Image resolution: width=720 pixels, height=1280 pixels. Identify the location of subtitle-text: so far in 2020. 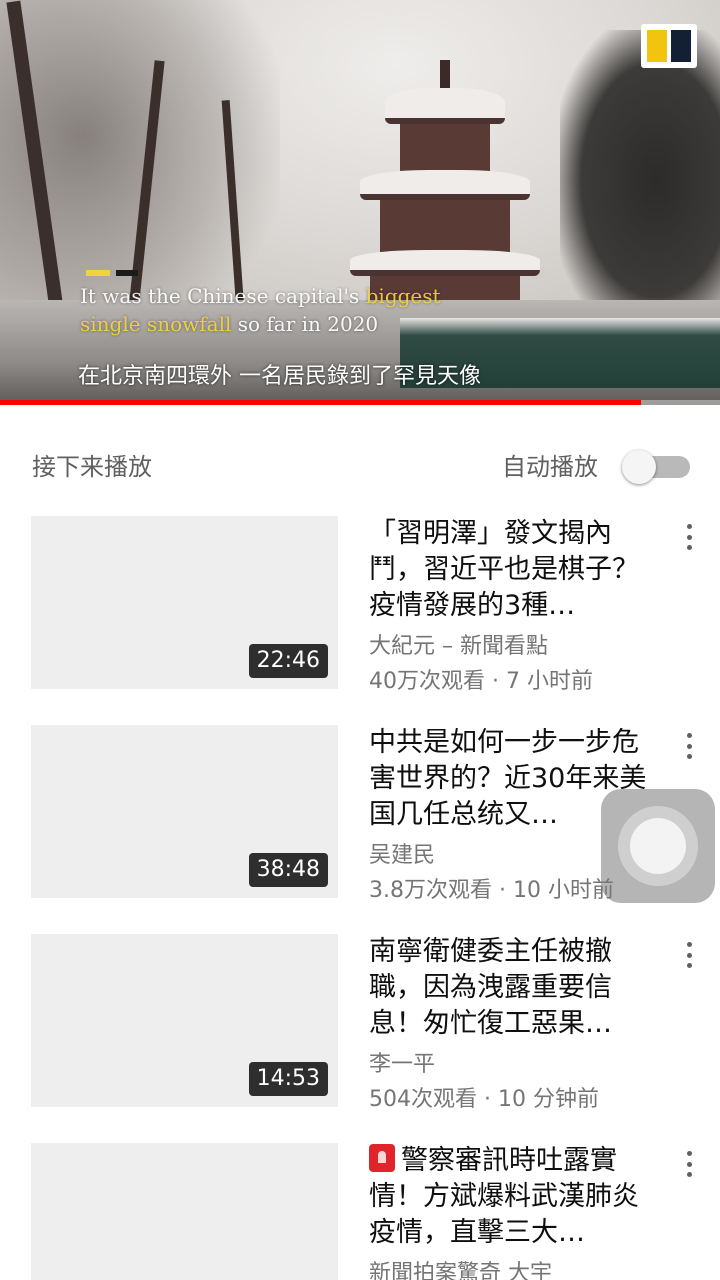
(305, 324).